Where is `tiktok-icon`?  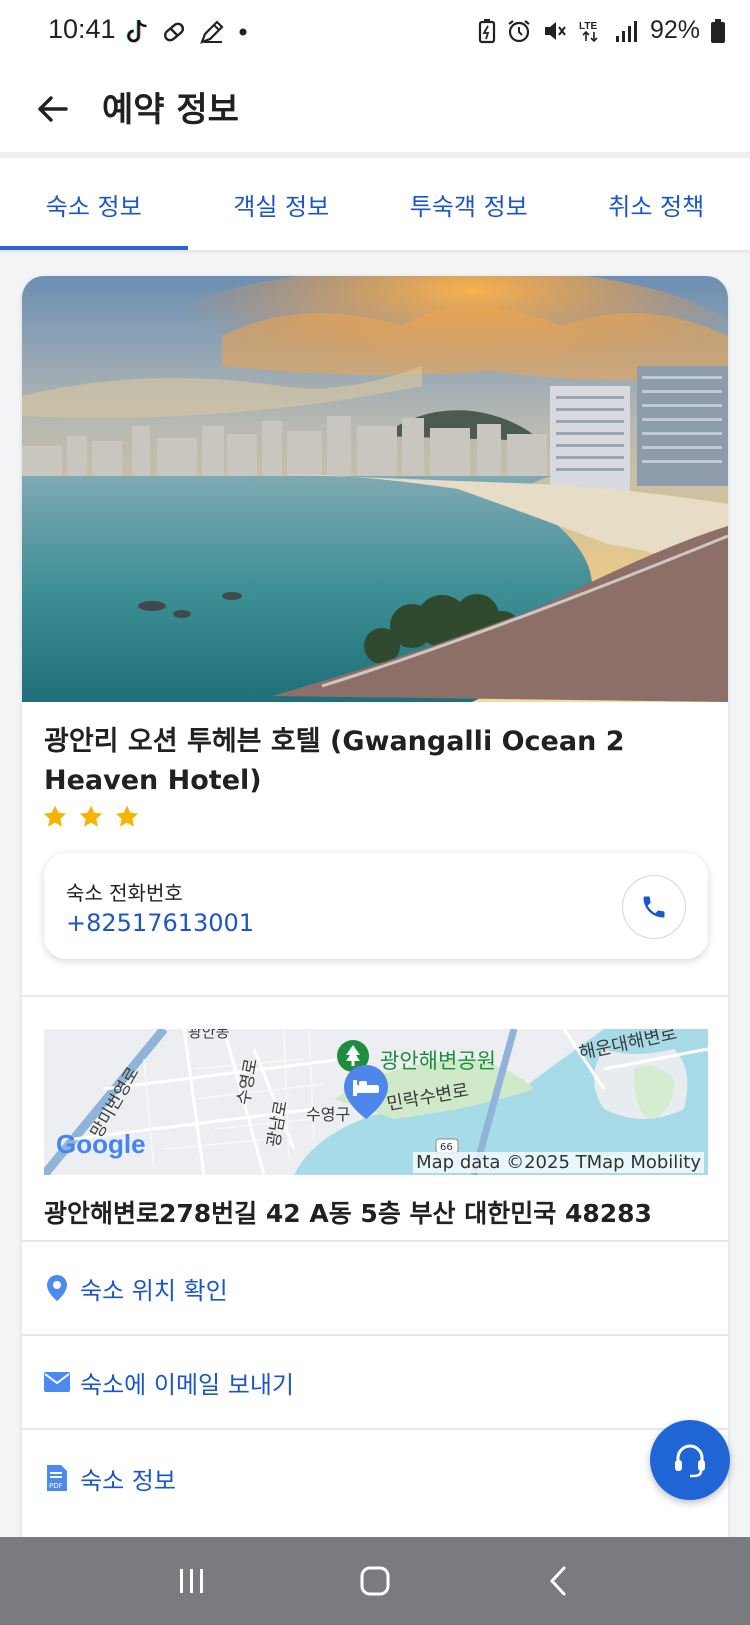 tiktok-icon is located at coordinates (136, 31).